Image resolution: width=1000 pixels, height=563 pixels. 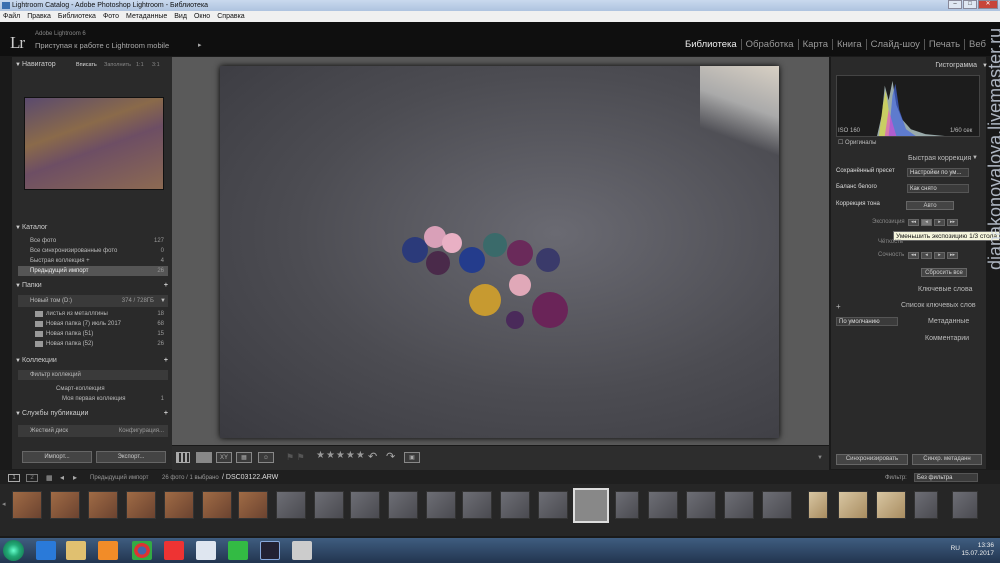 I want to click on rotate-right-icon: ↷, so click(x=390, y=456).